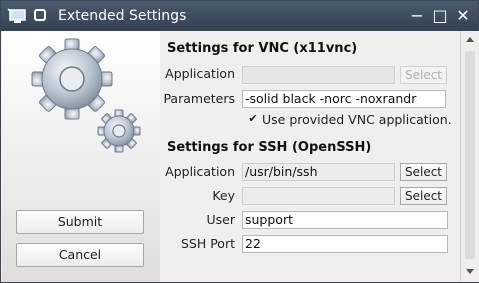  What do you see at coordinates (345, 244) in the screenshot?
I see `ssh-port-field: 22` at bounding box center [345, 244].